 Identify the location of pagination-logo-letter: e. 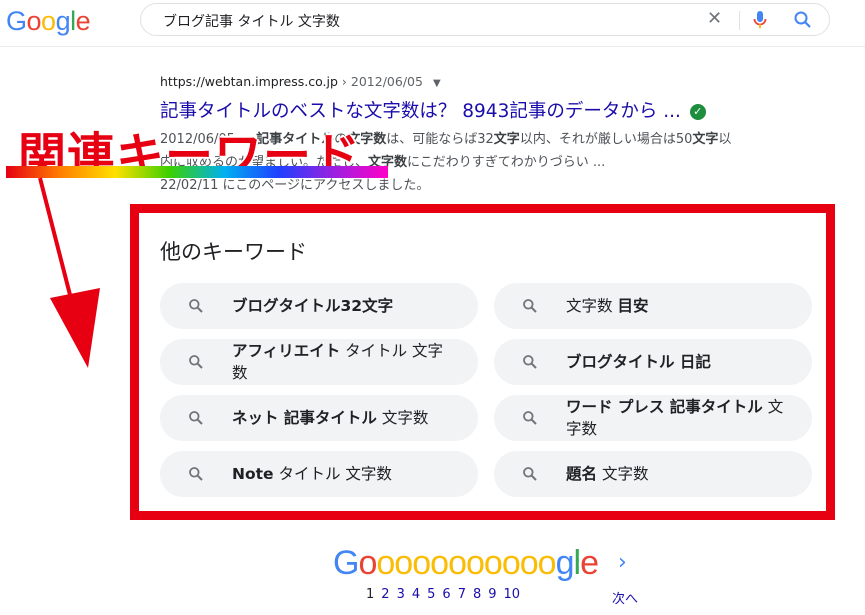
(589, 563).